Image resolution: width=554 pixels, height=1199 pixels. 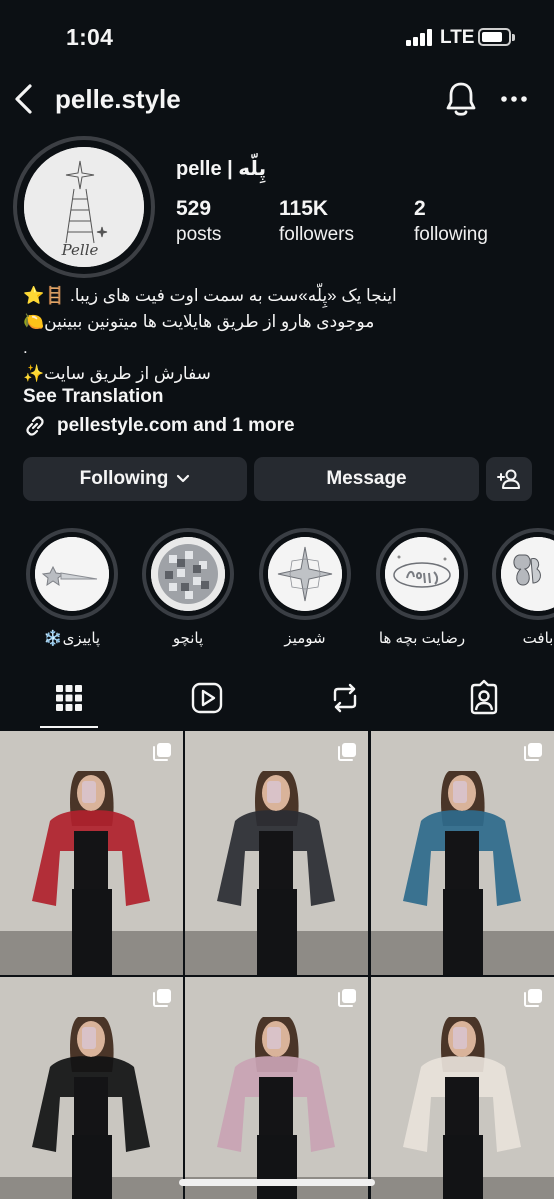 I want to click on happy-text-icon, so click(x=422, y=574).